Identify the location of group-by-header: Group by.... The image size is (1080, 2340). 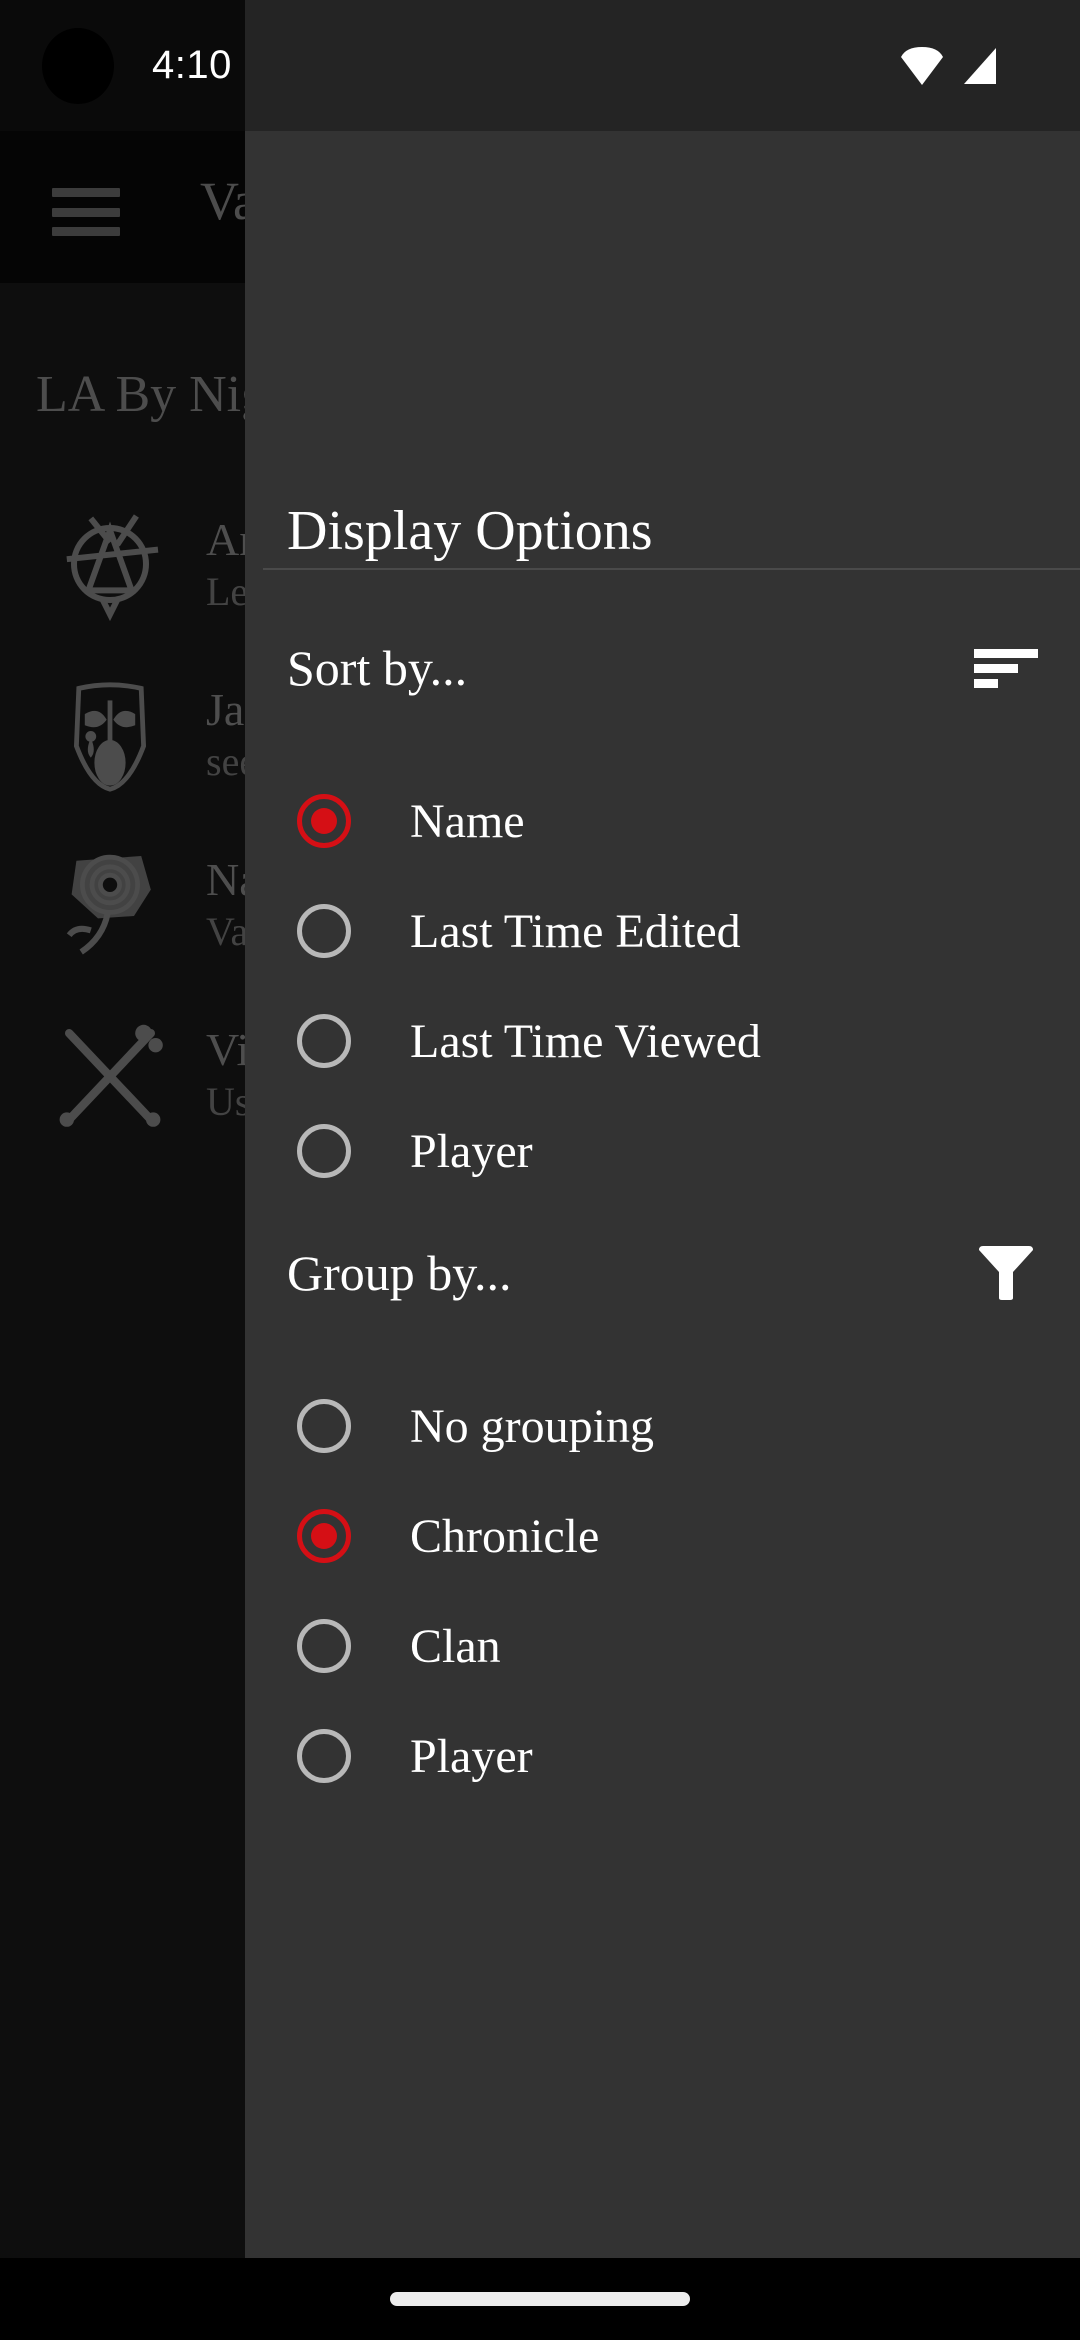
(662, 1273).